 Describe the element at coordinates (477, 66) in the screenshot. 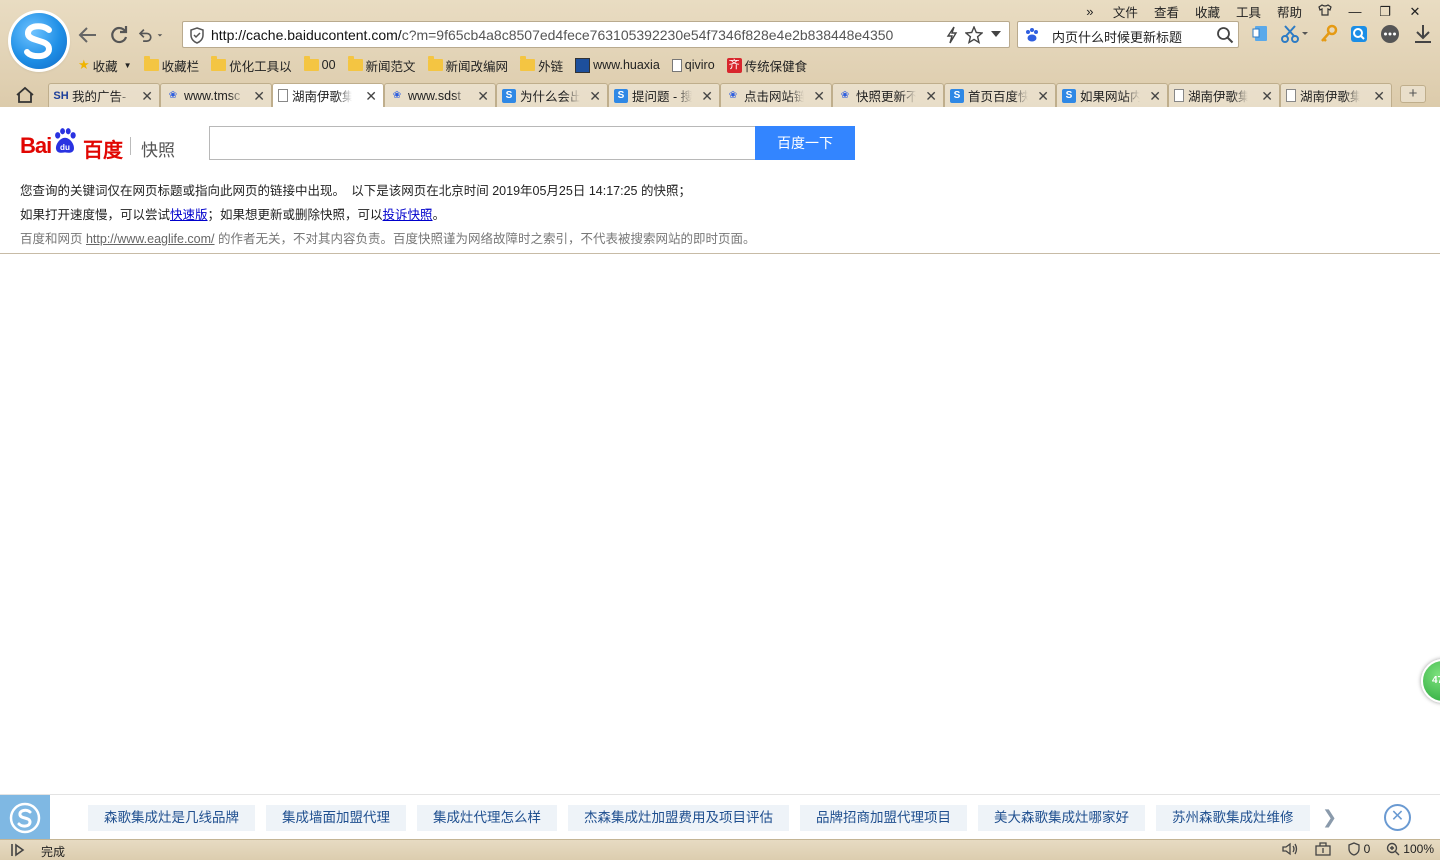

I see `bookmark-label: 新闻改编网` at that location.